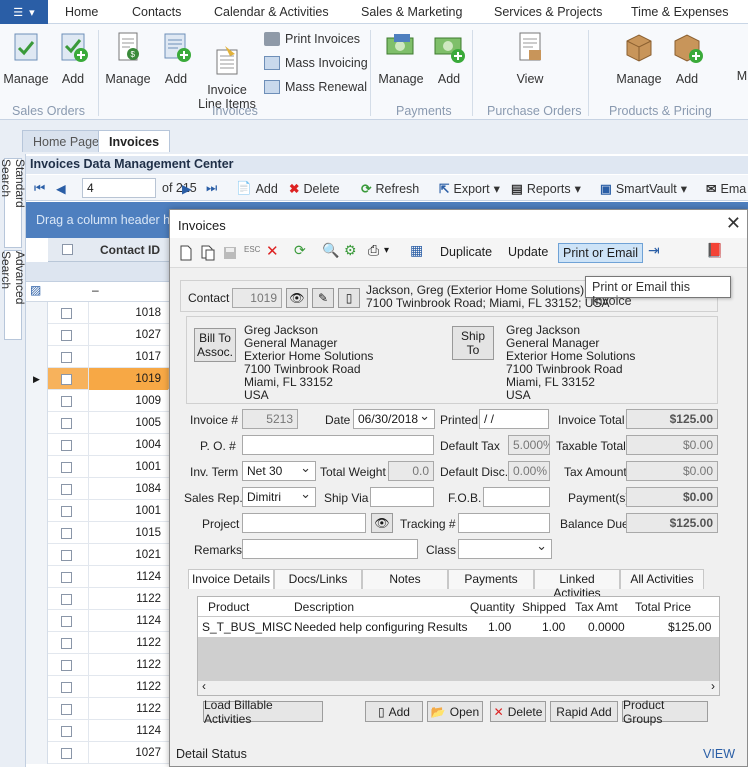  I want to click on refresh-icon: ⟳, so click(302, 250).